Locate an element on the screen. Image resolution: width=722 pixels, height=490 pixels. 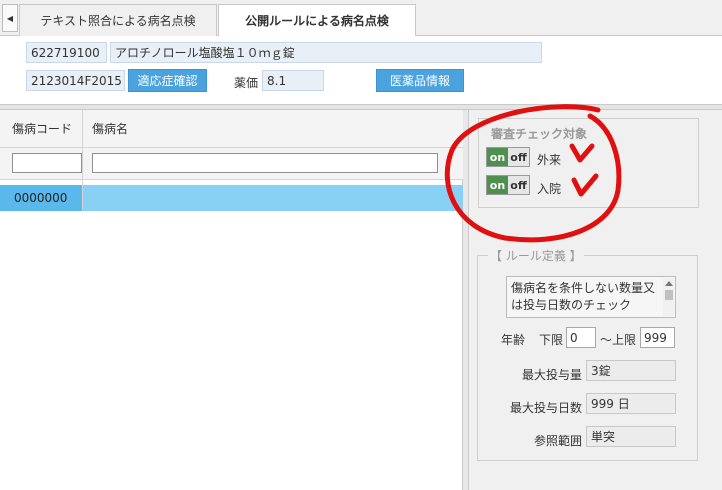
age-lower-label: 下限 is located at coordinates (551, 340).